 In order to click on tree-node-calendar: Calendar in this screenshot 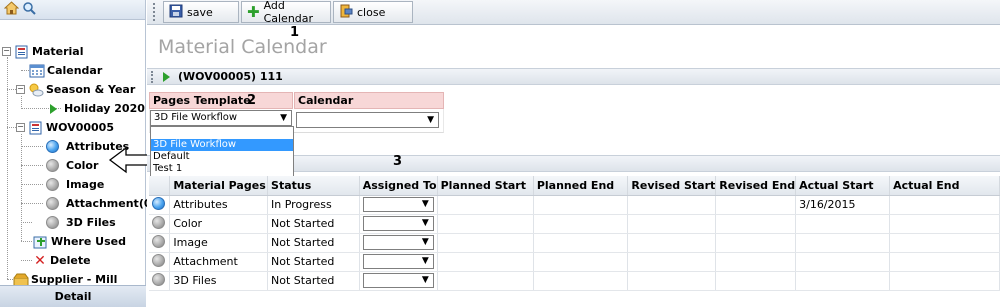, I will do `click(65, 70)`.